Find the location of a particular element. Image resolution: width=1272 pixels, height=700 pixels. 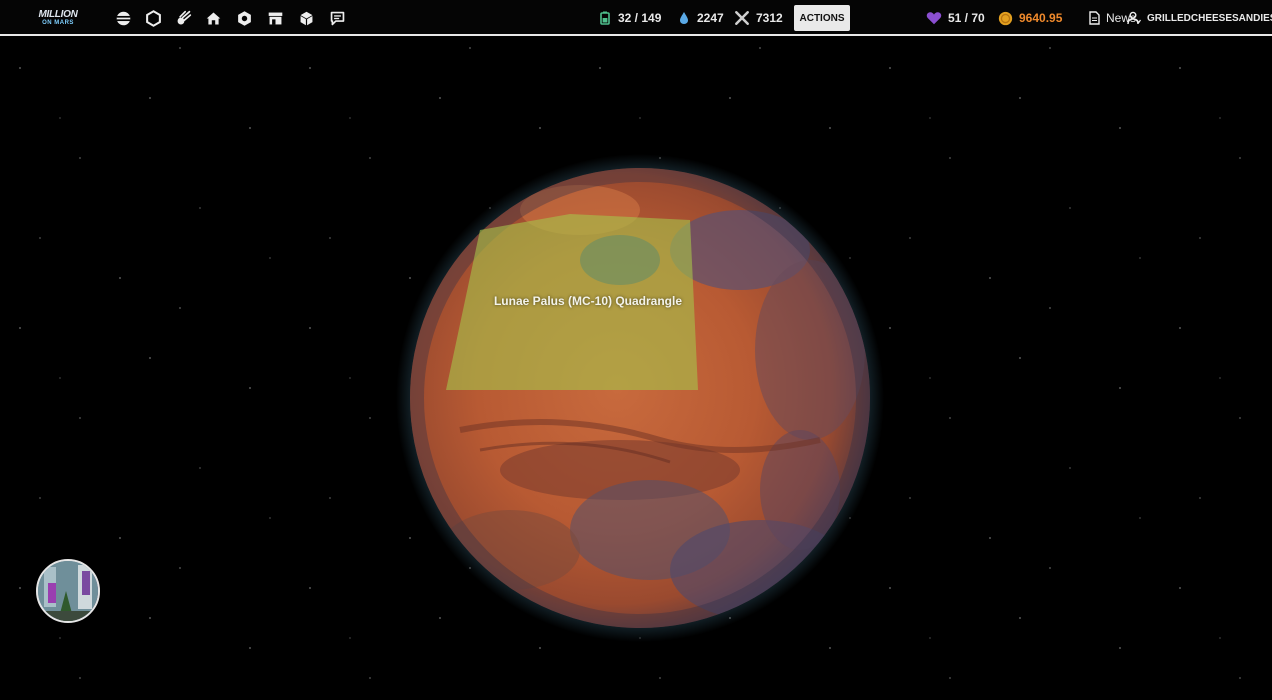

tools-value: 7312 is located at coordinates (769, 18).